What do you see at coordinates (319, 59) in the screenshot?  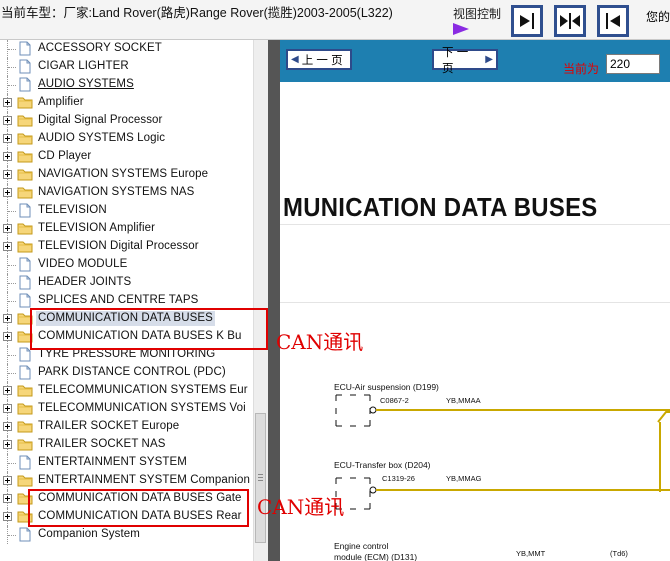 I see `prev-page-button: ◀ 上 一 页` at bounding box center [319, 59].